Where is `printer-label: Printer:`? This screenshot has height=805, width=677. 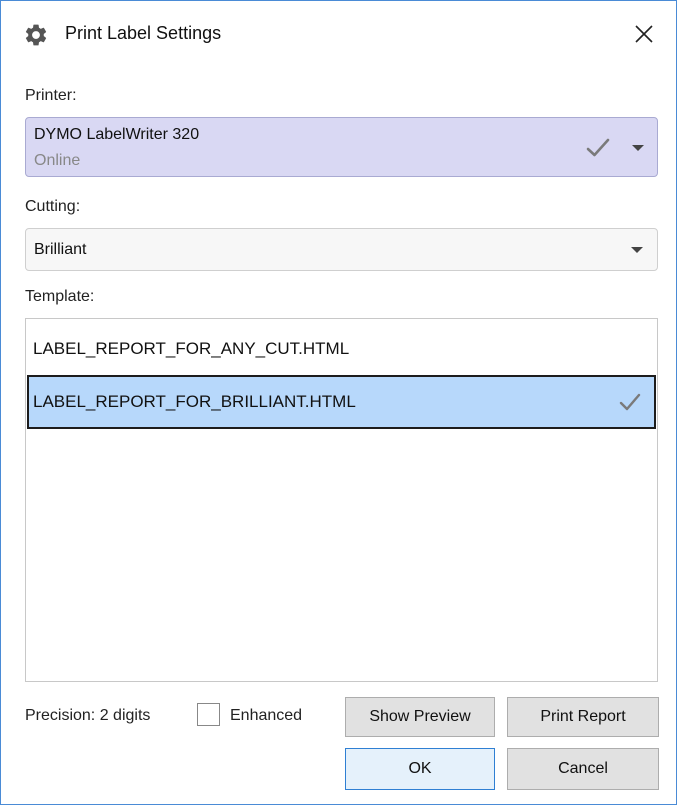
printer-label: Printer: is located at coordinates (51, 95).